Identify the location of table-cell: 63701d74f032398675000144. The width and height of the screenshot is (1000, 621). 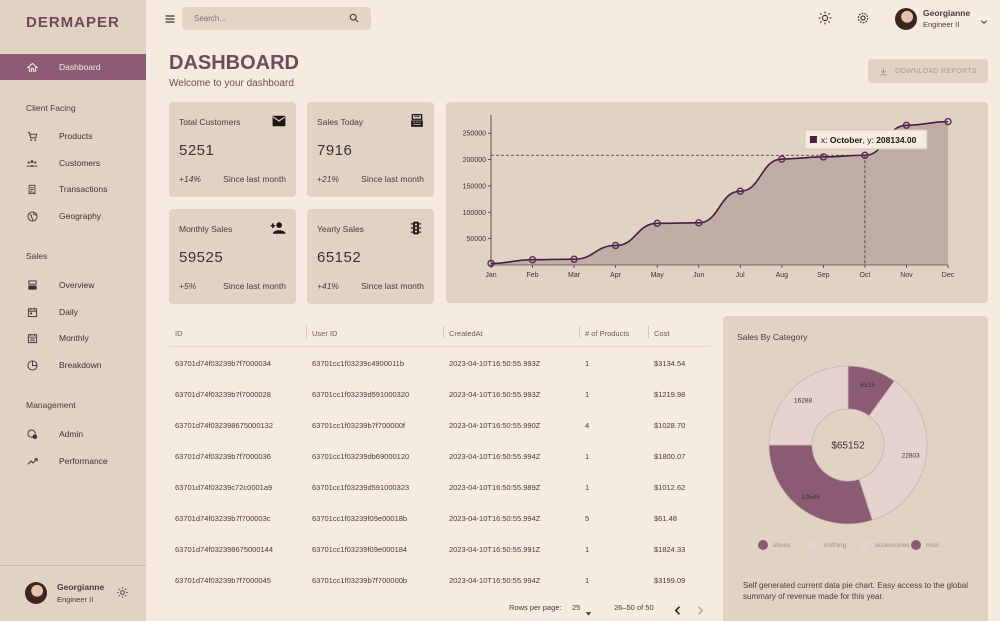
(224, 549).